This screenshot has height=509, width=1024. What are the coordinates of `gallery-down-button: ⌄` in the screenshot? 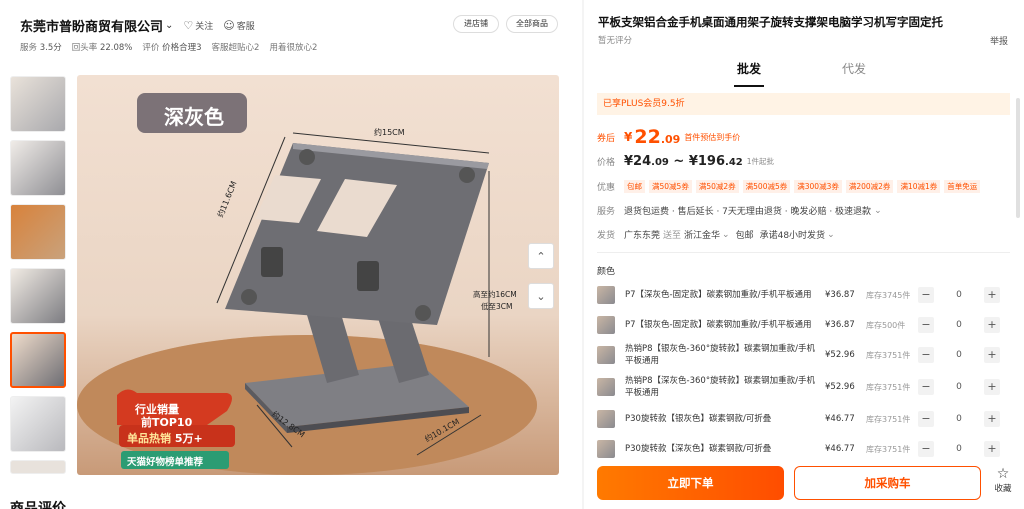 It's located at (541, 296).